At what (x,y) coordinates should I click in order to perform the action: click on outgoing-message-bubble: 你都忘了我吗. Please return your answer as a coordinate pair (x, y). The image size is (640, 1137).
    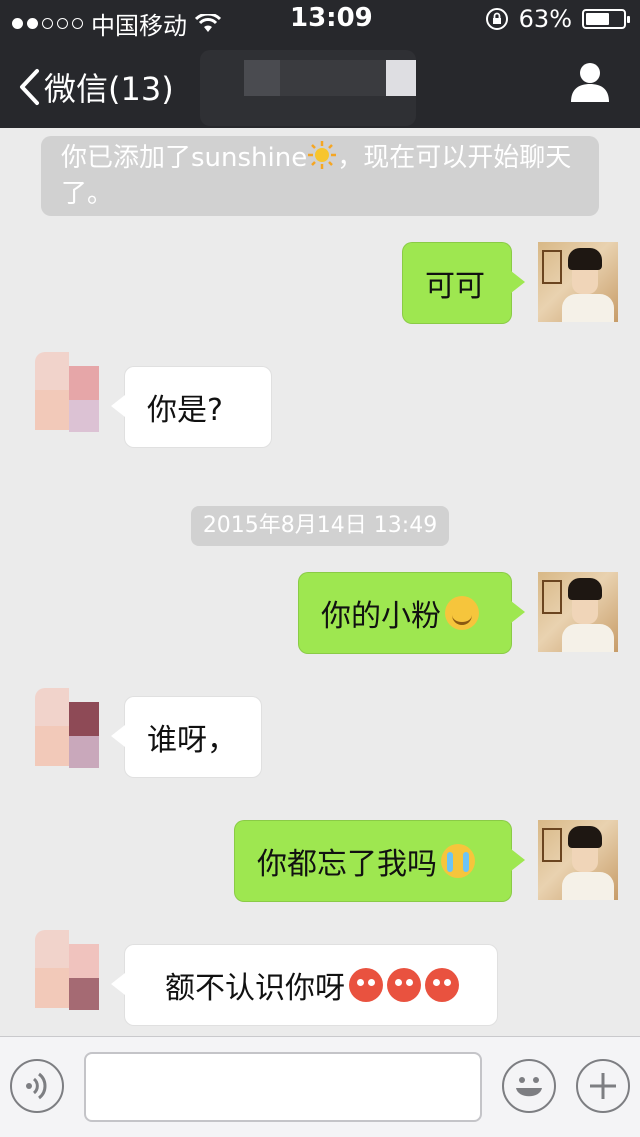
    Looking at the image, I should click on (379, 861).